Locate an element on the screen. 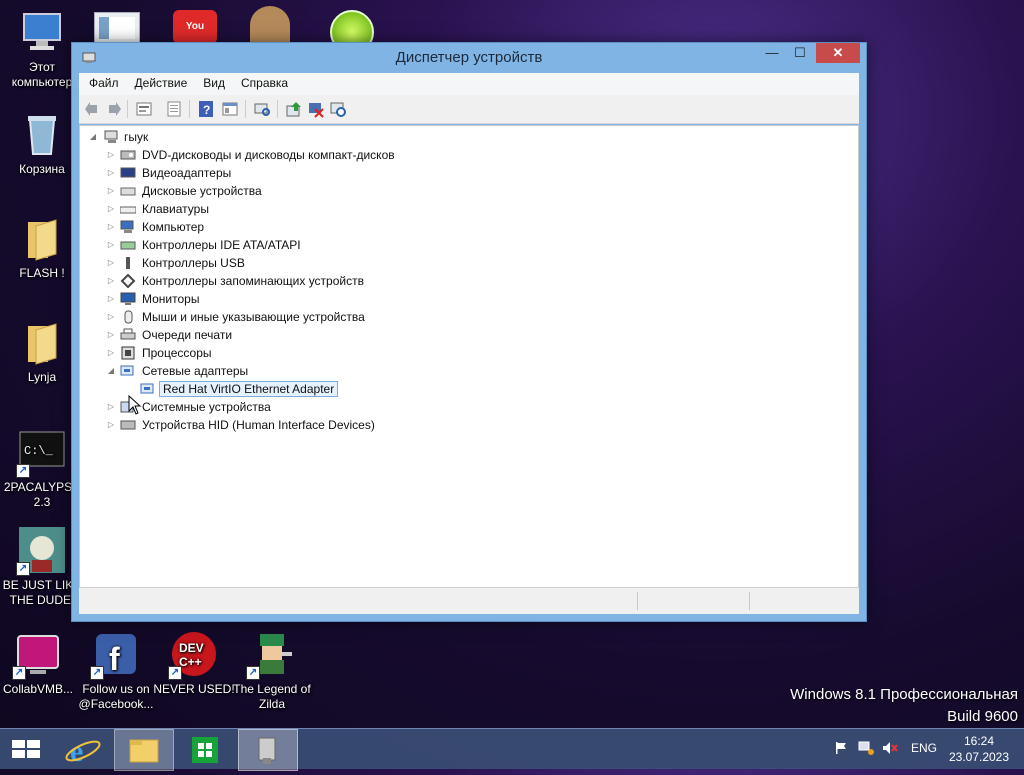 This screenshot has width=1024, height=775. collabvm-icon: ↗ is located at coordinates (37, 655).